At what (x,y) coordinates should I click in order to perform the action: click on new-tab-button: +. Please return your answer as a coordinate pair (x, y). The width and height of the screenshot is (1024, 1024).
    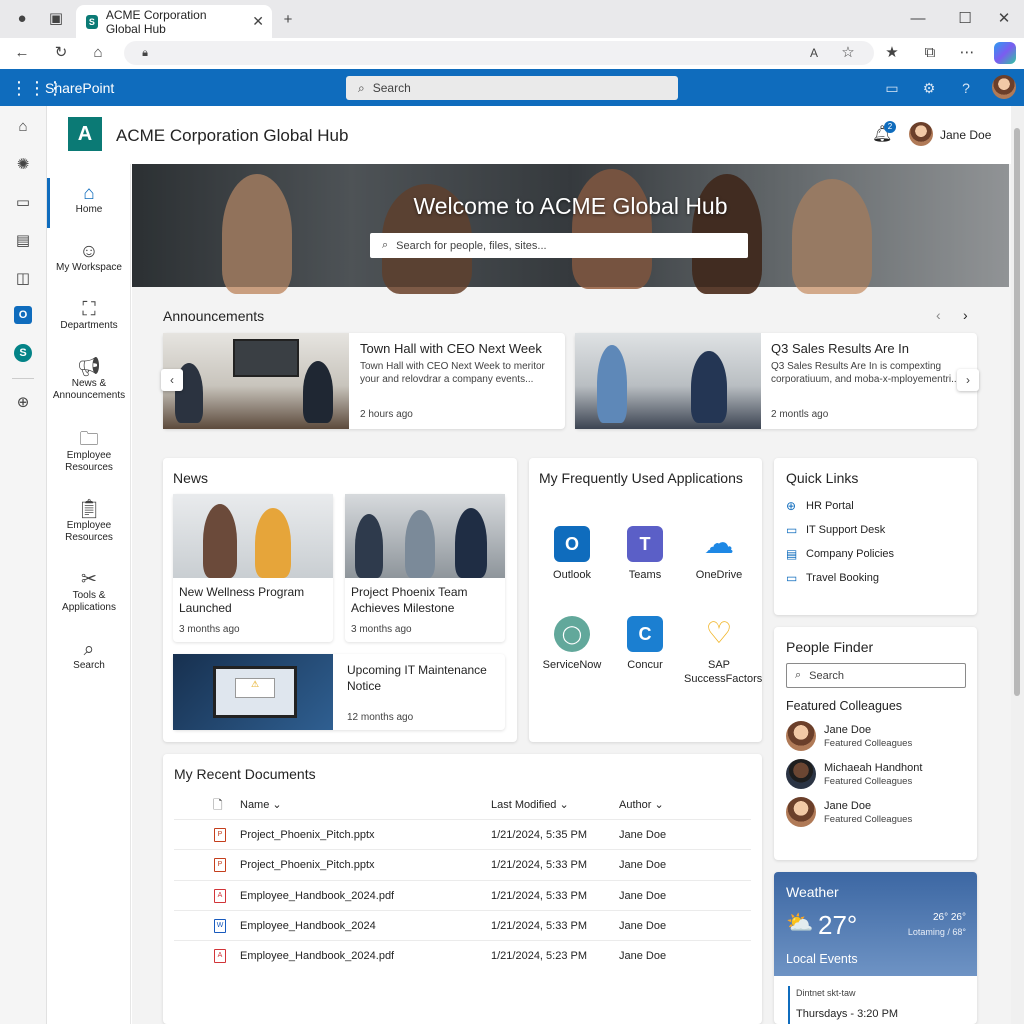
    Looking at the image, I should click on (288, 20).